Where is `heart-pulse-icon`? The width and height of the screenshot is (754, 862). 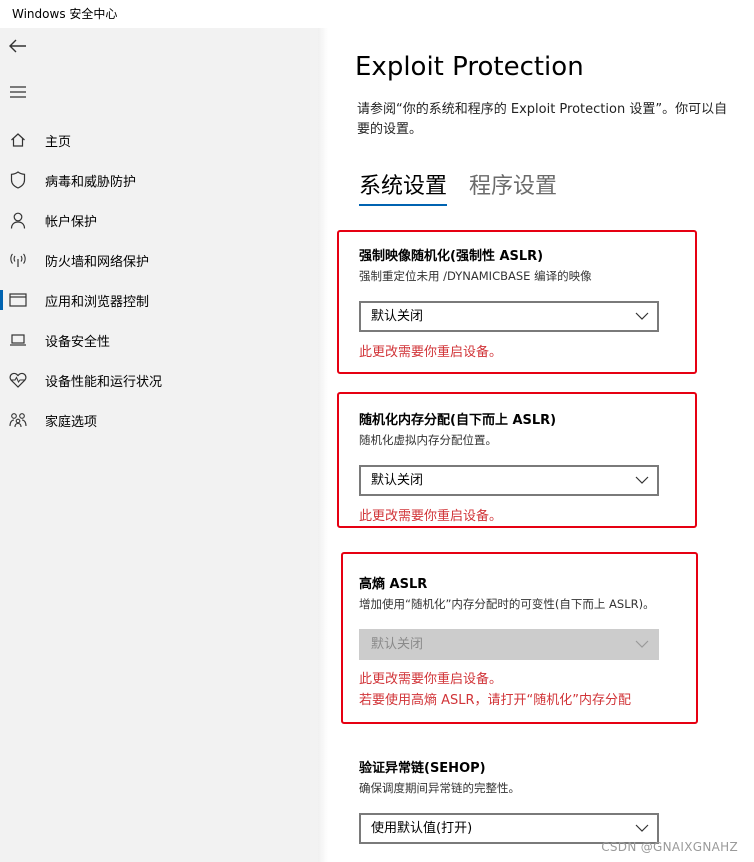 heart-pulse-icon is located at coordinates (18, 380).